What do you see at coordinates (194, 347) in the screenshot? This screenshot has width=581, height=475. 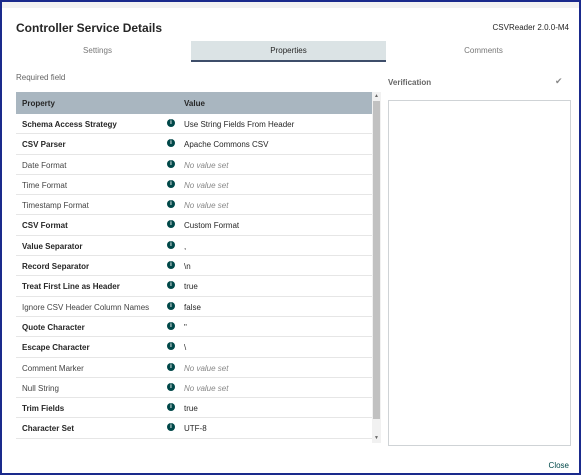 I see `table-row: Escape Character i \` at bounding box center [194, 347].